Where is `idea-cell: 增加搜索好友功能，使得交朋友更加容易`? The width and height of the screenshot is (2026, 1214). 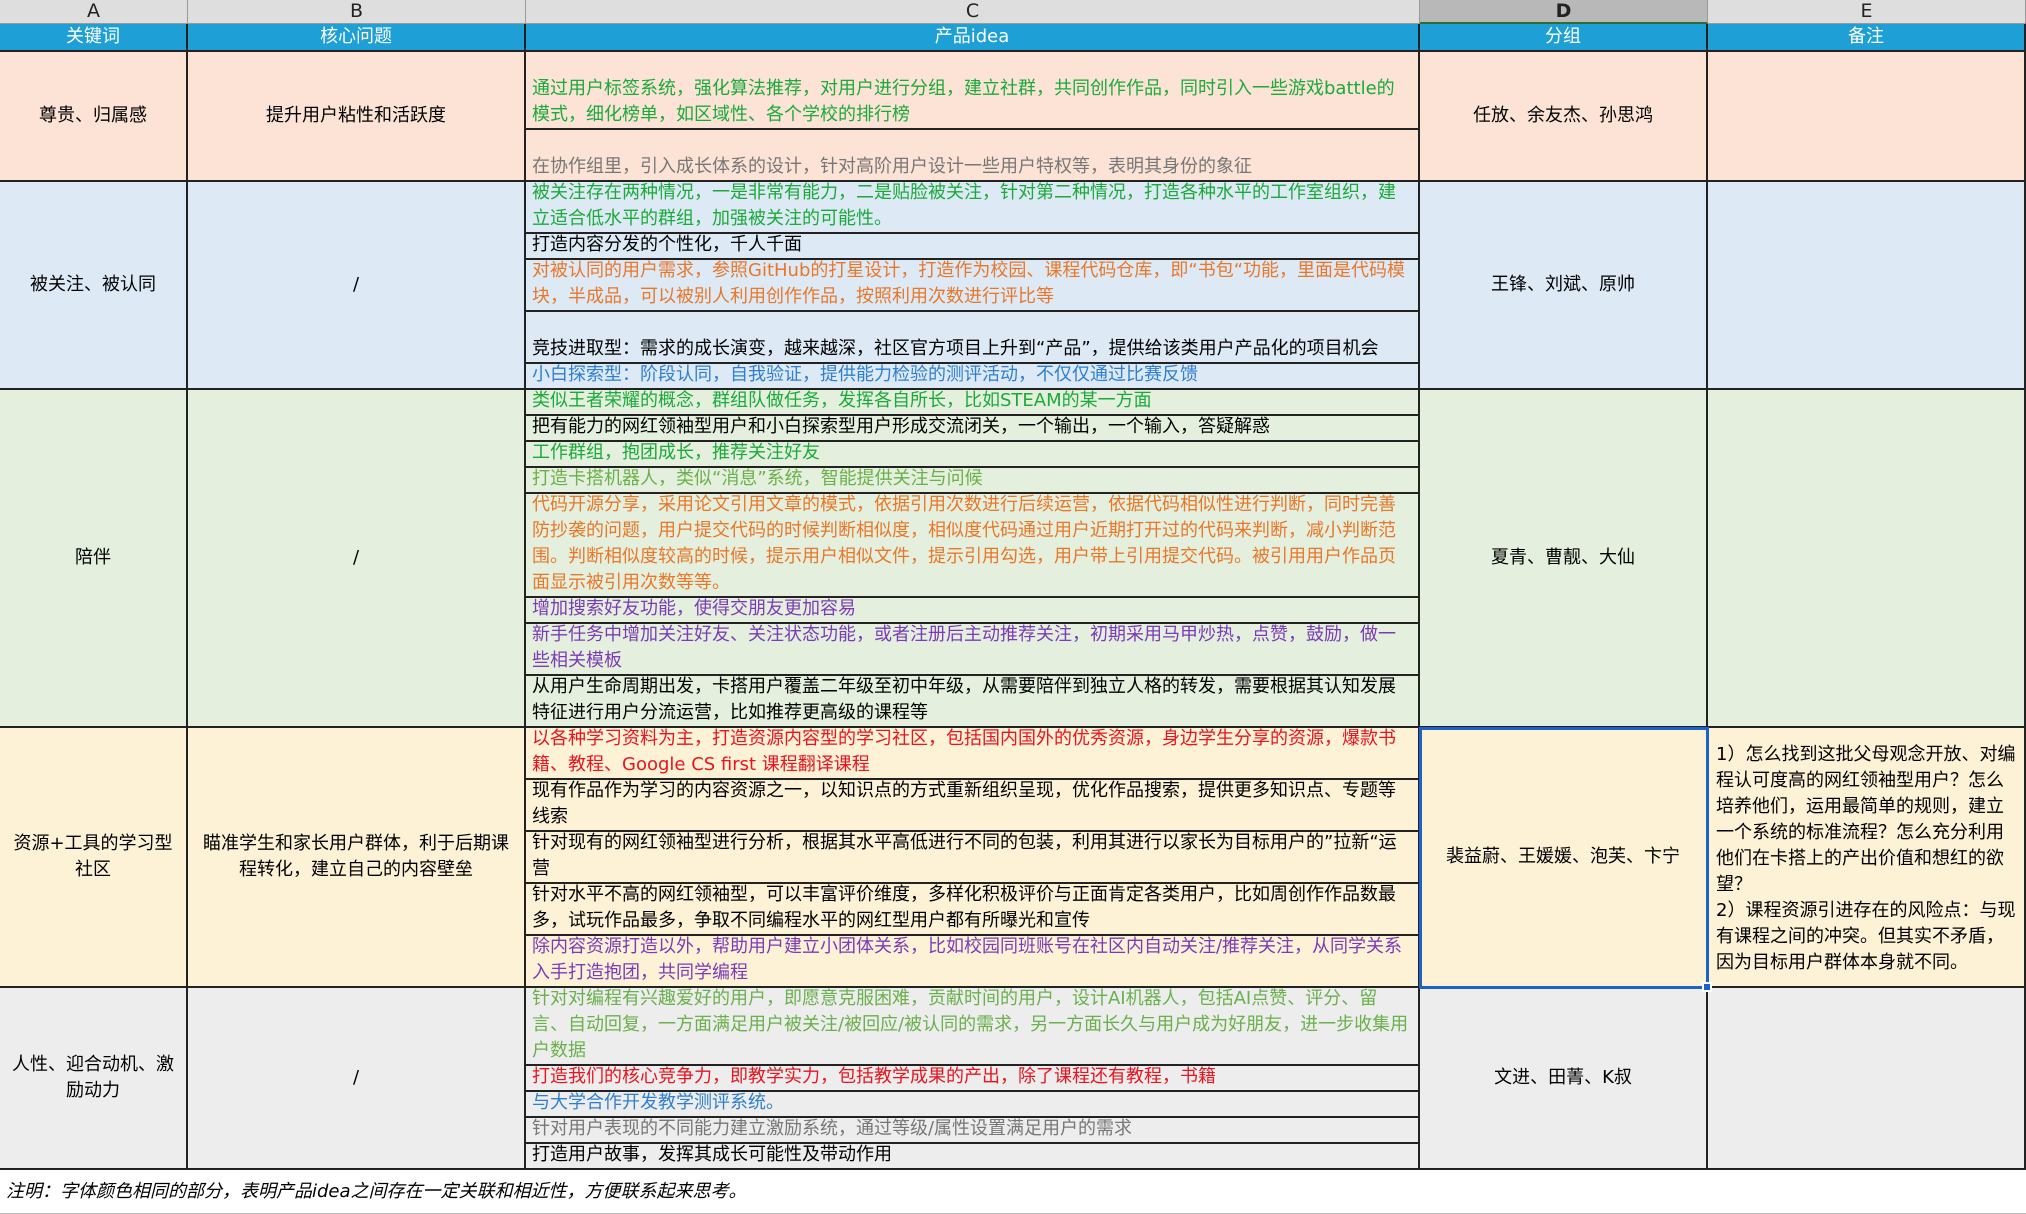
idea-cell: 增加搜索好友功能，使得交朋友更加容易 is located at coordinates (973, 611).